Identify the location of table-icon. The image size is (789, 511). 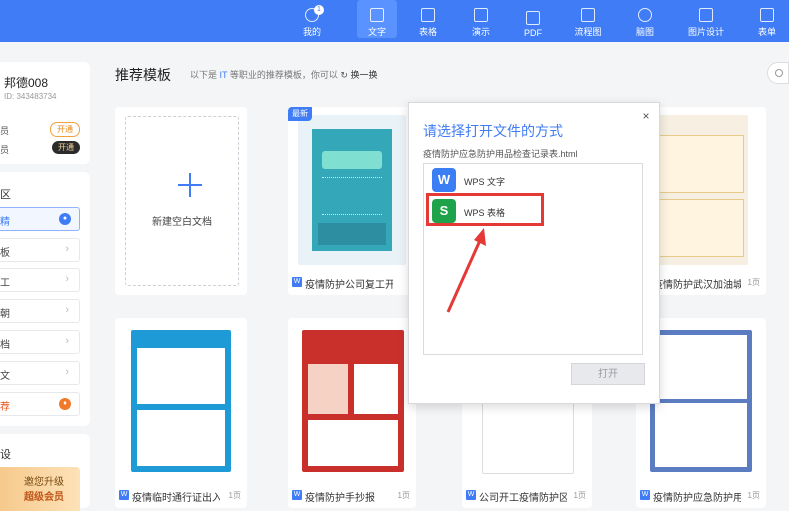
(428, 15).